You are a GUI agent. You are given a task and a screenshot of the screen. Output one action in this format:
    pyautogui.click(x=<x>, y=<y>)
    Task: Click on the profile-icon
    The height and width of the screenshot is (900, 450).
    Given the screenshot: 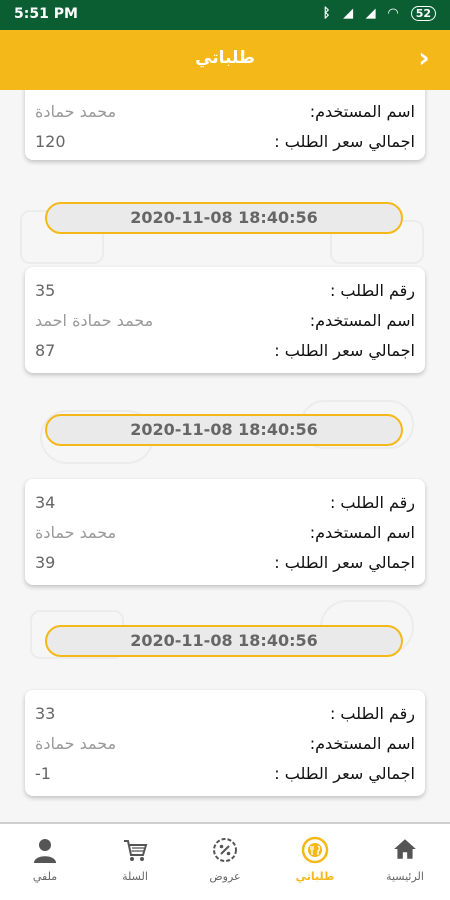 What is the action you would take?
    pyautogui.click(x=45, y=852)
    